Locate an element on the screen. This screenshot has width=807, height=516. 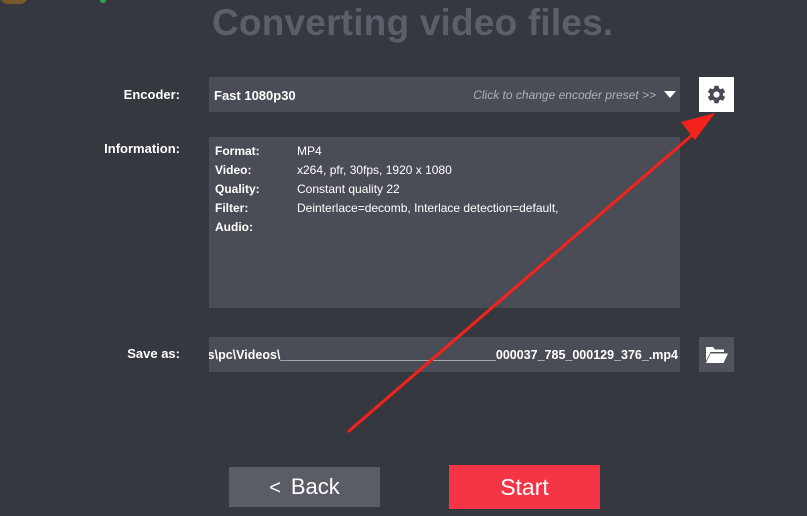
back-button: < Back is located at coordinates (304, 487).